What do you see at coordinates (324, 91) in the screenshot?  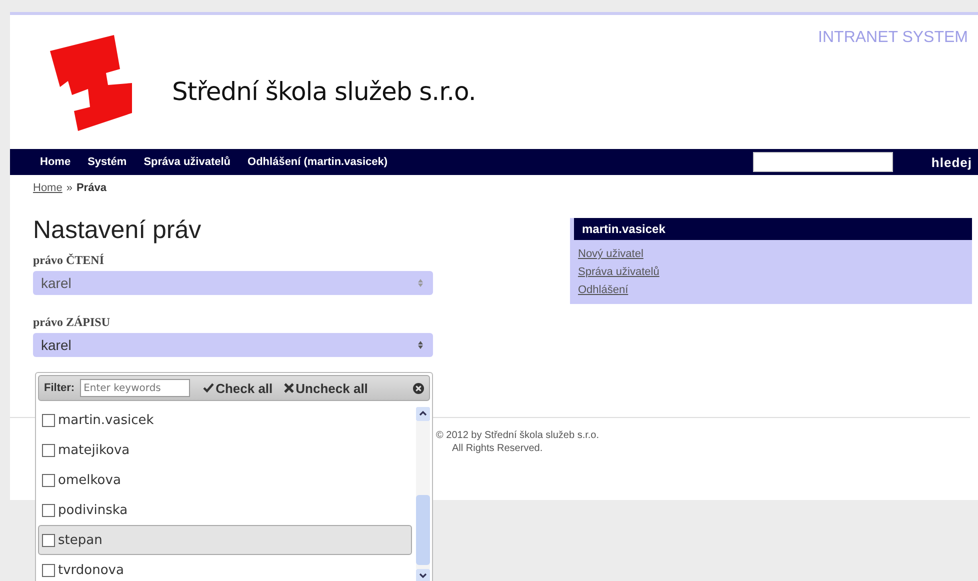 I see `site-title: Střední škola služeb s.r.o.` at bounding box center [324, 91].